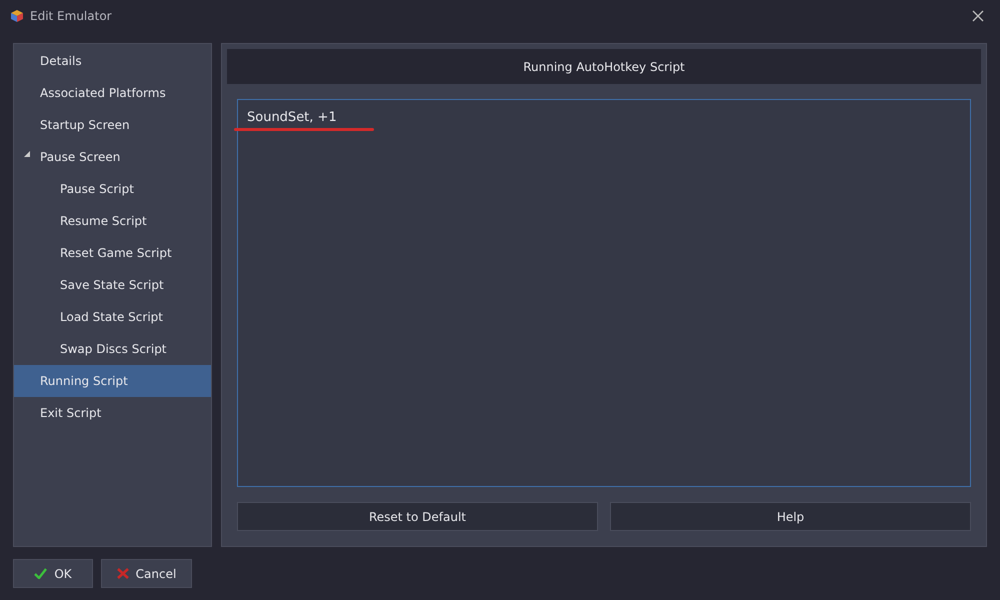  I want to click on sidebar-item: Associated Platforms, so click(112, 93).